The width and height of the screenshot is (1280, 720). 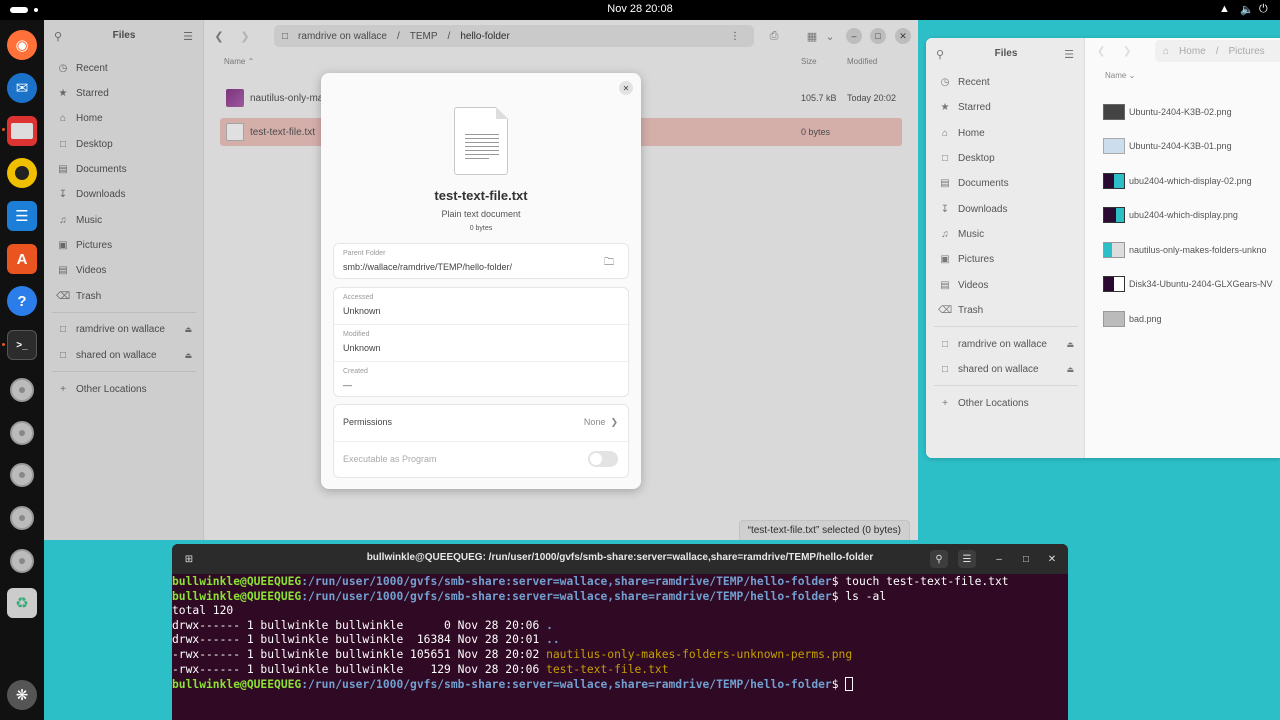 I want to click on breadcrumb-item: Home, so click(x=1192, y=51).